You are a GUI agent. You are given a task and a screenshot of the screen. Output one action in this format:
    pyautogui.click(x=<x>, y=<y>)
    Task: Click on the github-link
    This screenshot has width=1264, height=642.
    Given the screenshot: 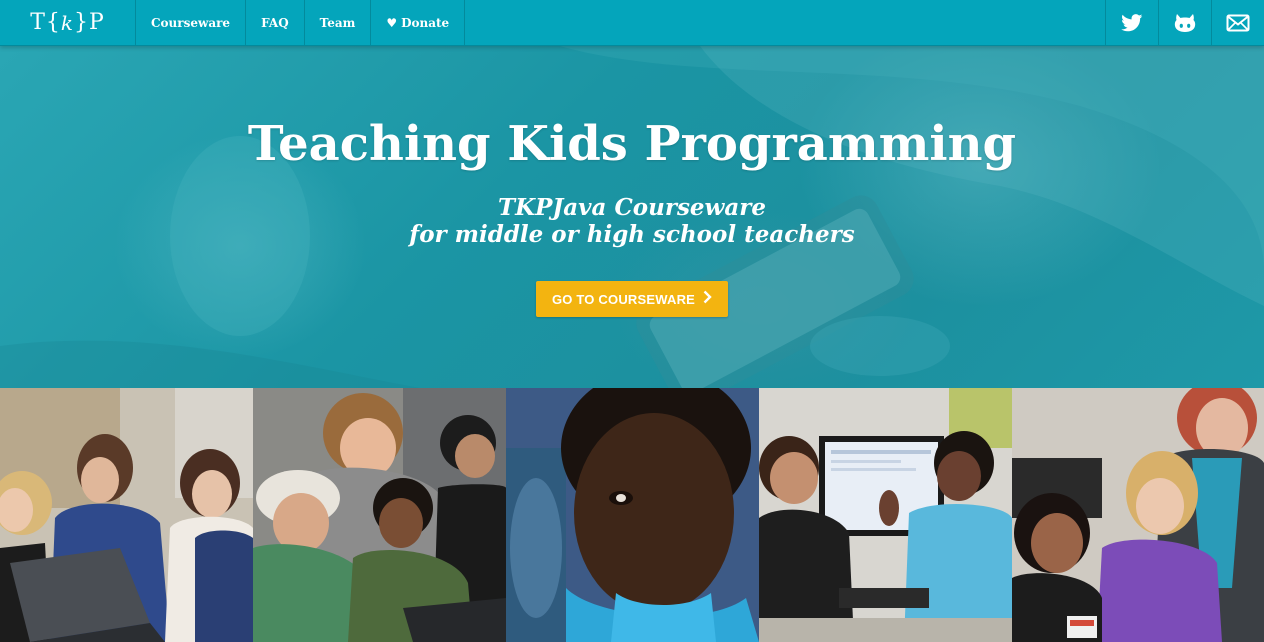 What is the action you would take?
    pyautogui.click(x=1184, y=22)
    